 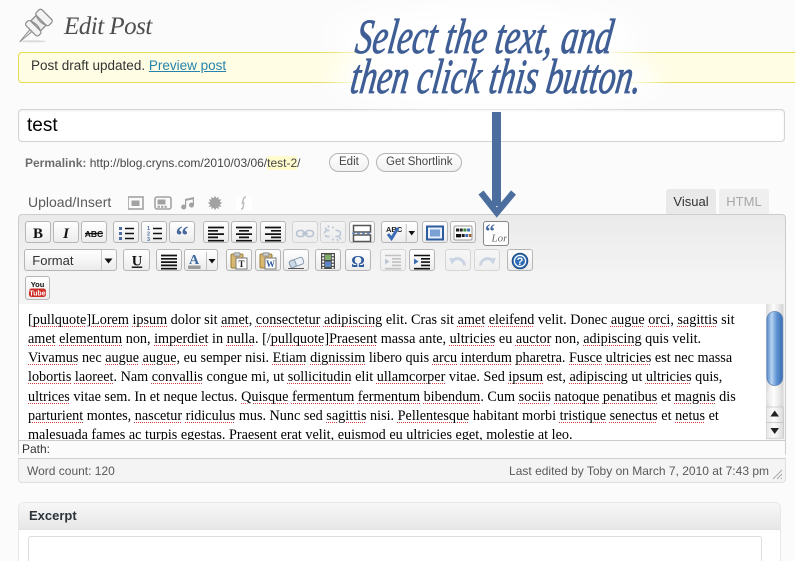 What do you see at coordinates (38, 234) in the screenshot?
I see `svg-text: B` at bounding box center [38, 234].